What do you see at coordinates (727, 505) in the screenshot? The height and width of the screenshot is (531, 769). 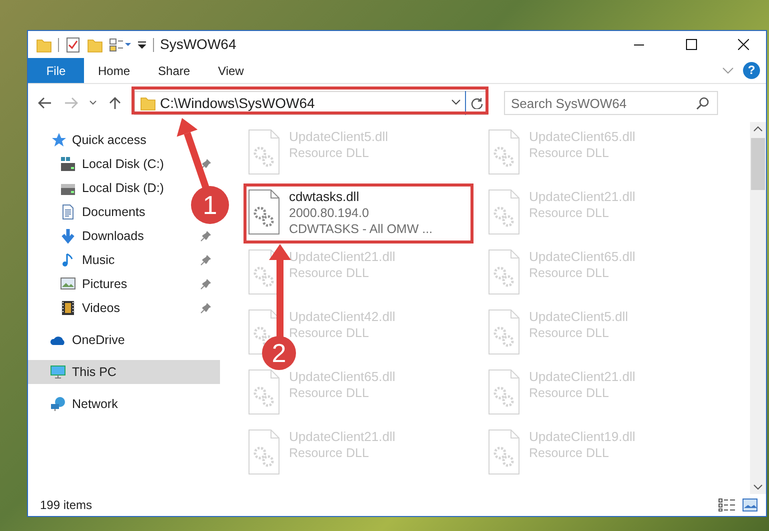 I see `details-view-icon` at bounding box center [727, 505].